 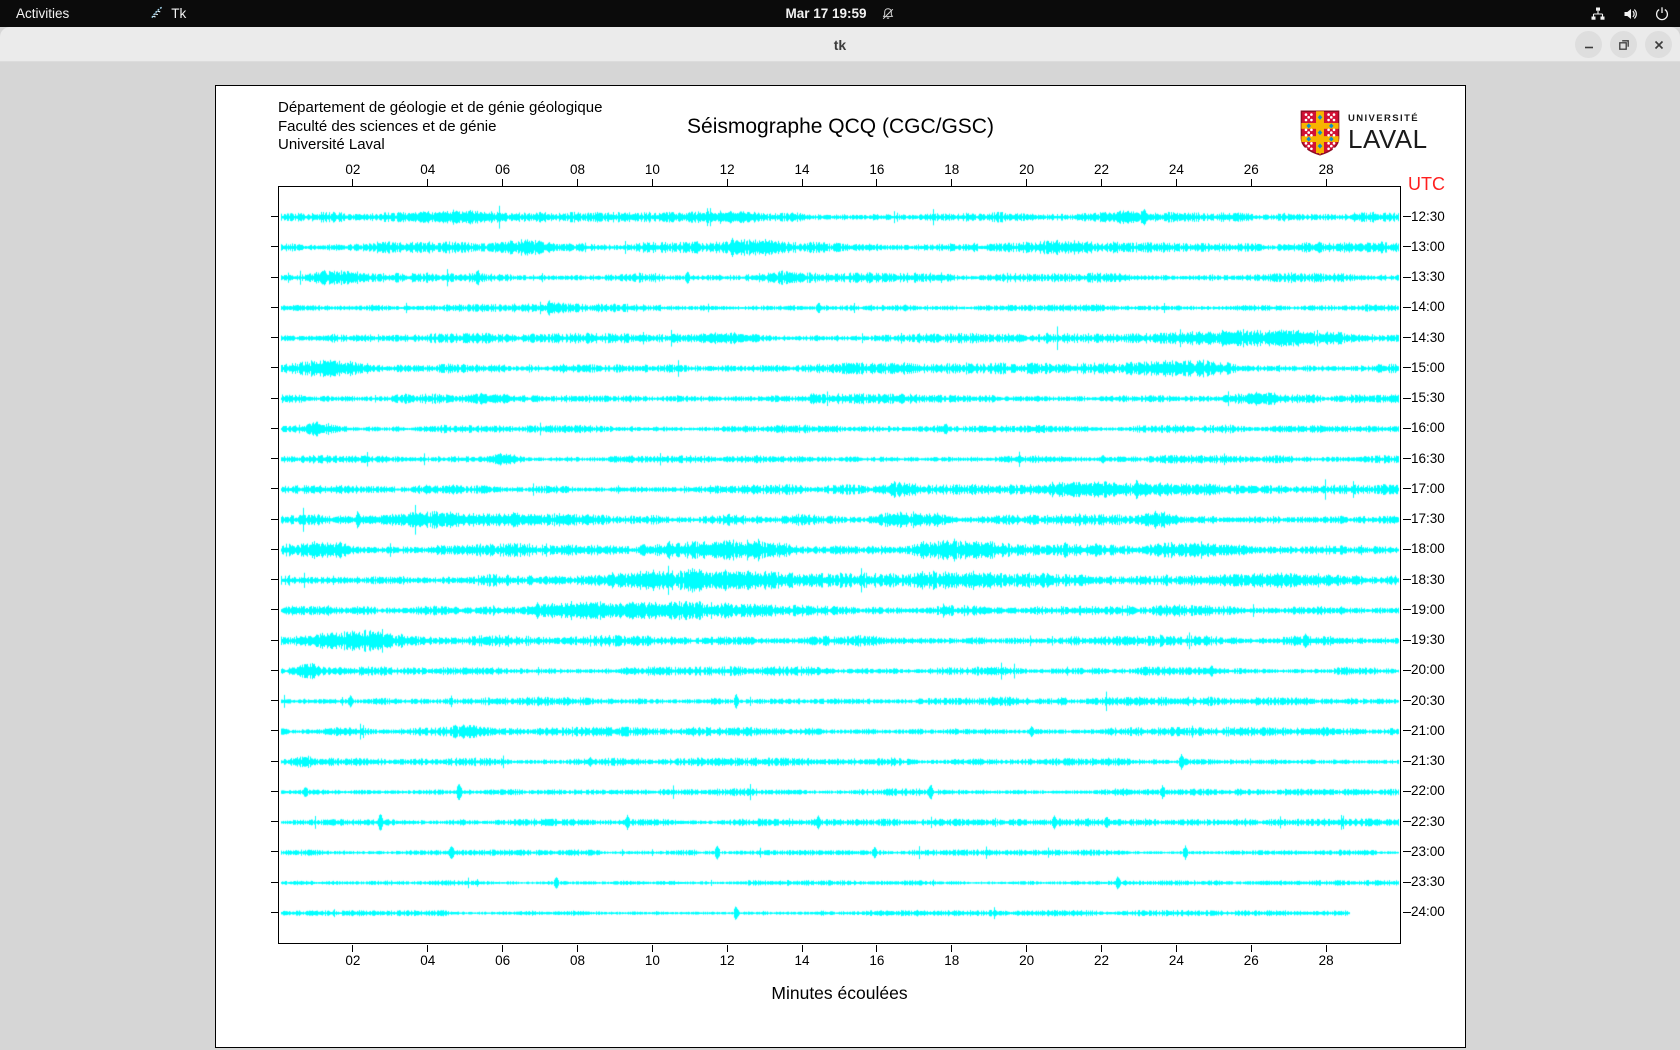 I want to click on gnome-topbar: Activities Tk Mar 17 19:59, so click(x=840, y=13).